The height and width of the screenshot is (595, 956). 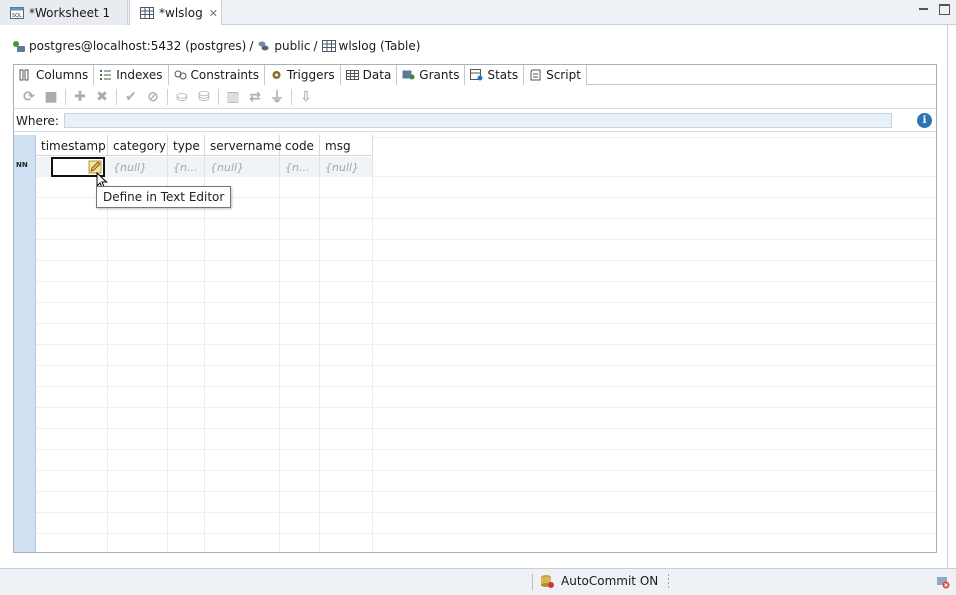 I want to click on script-icon, so click(x=535, y=75).